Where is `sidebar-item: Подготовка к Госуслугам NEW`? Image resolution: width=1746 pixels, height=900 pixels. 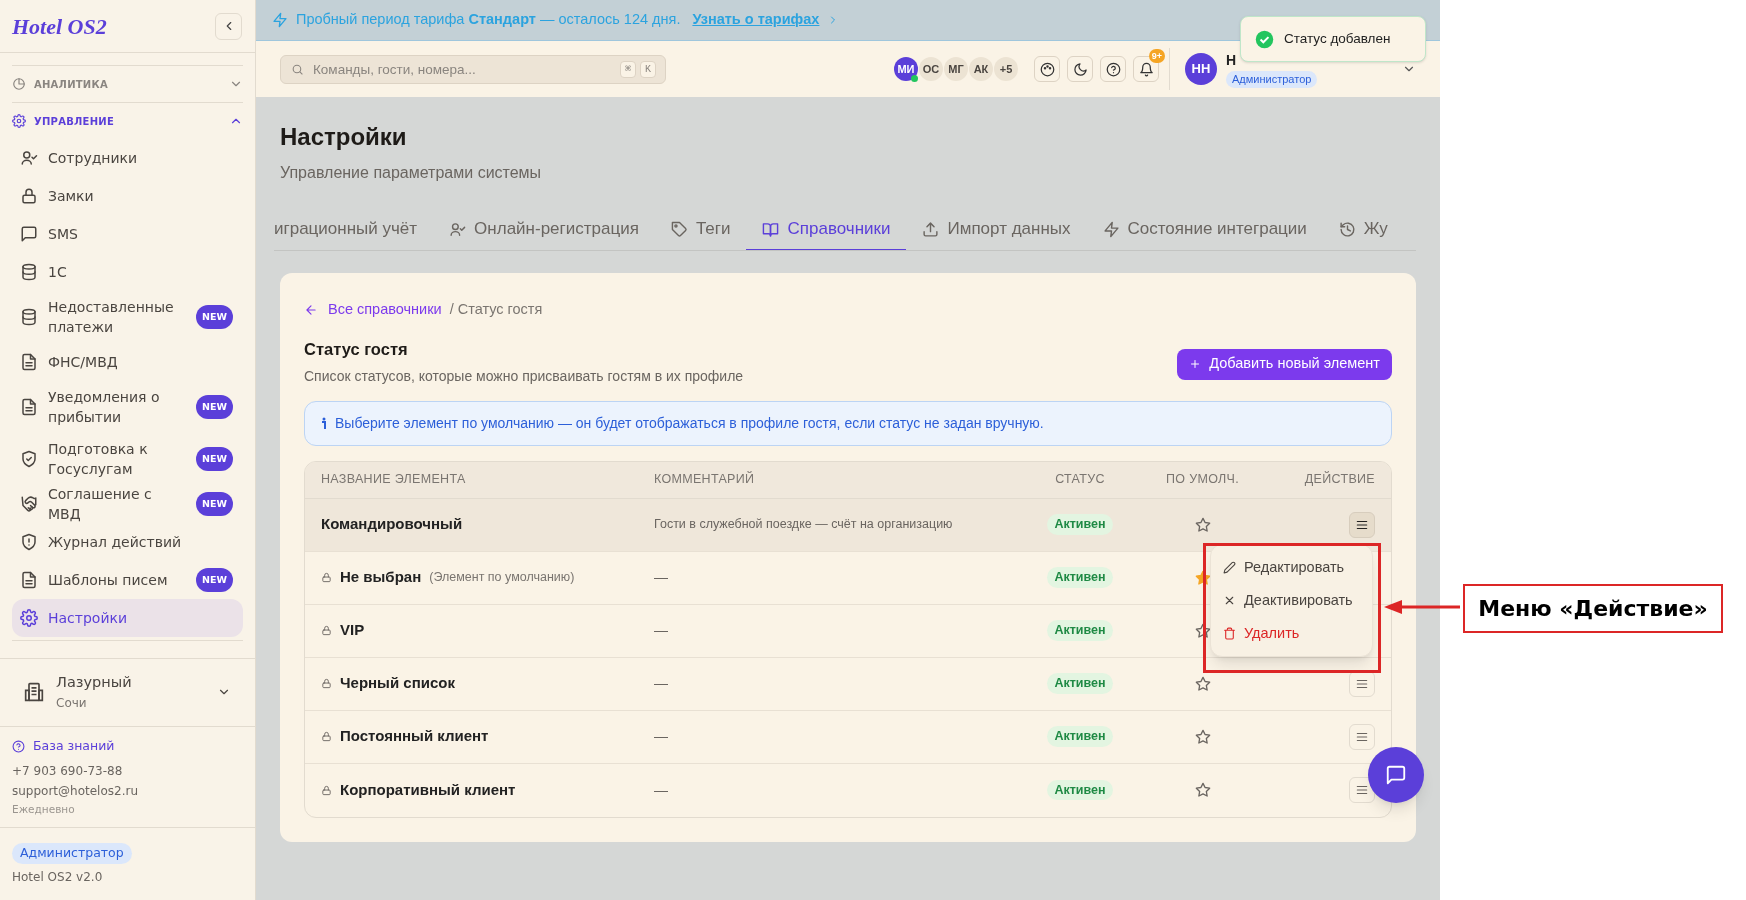 sidebar-item: Подготовка к Госуслугам NEW is located at coordinates (127, 459).